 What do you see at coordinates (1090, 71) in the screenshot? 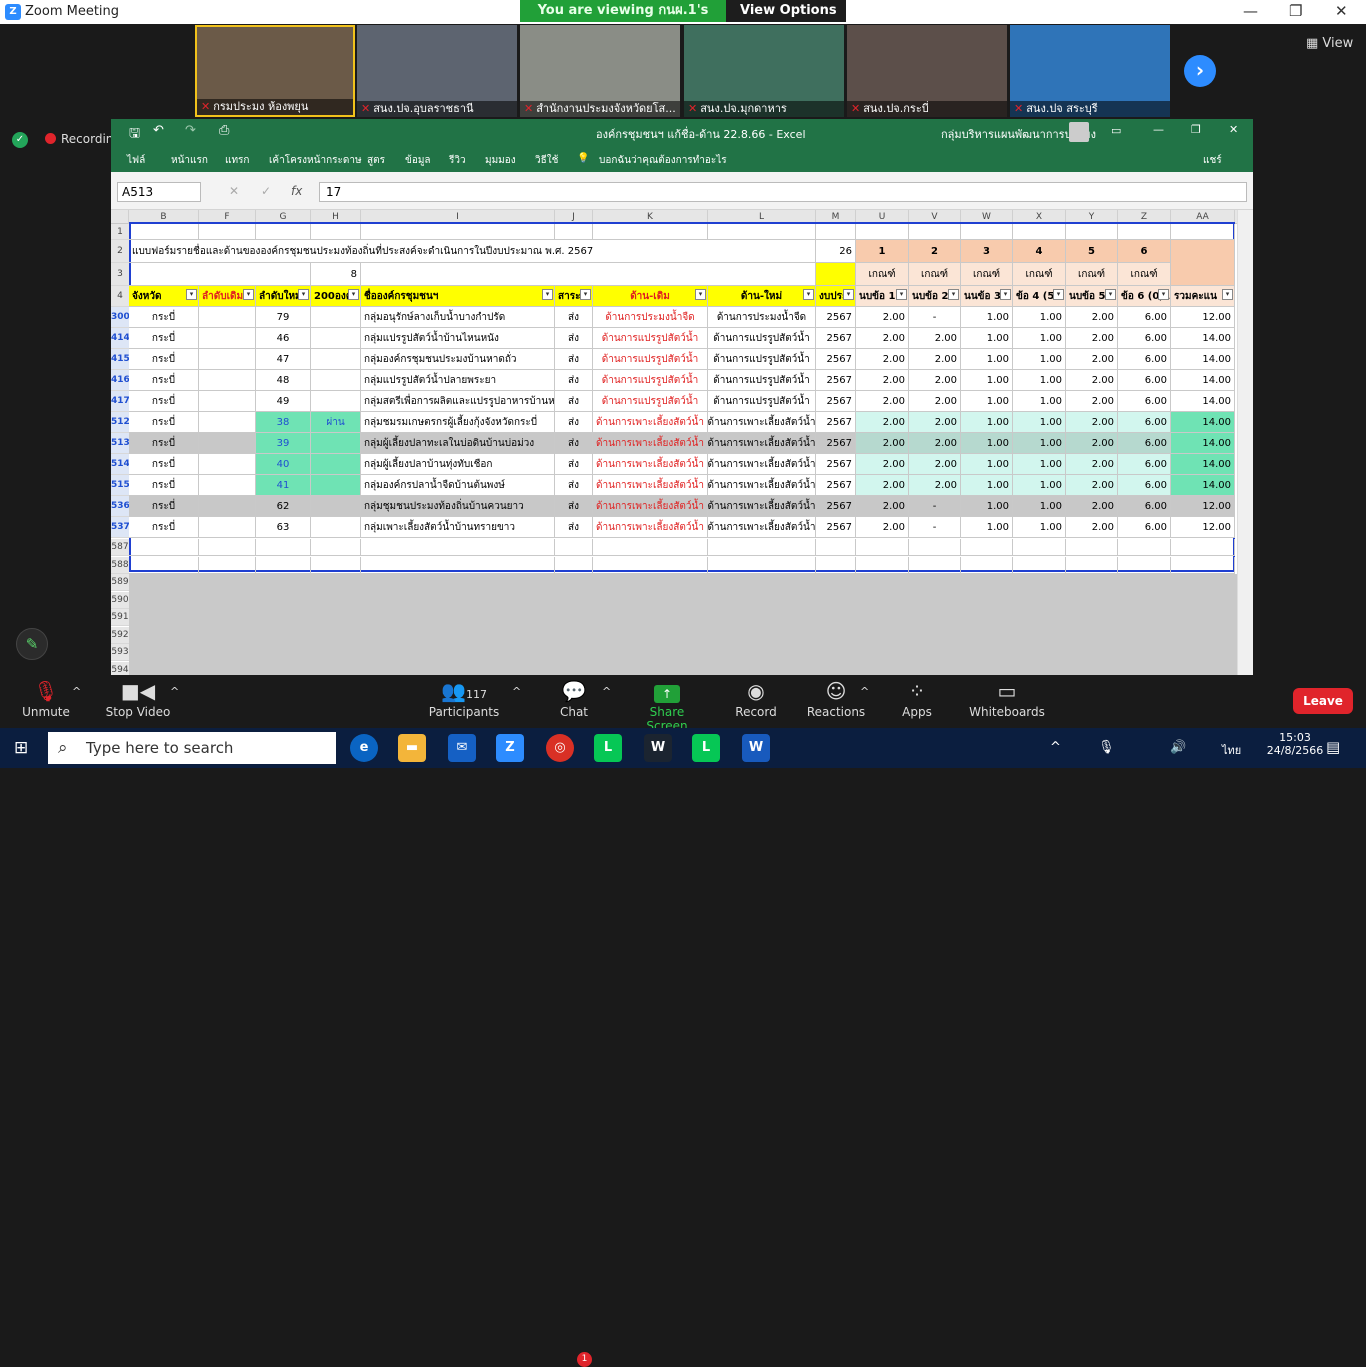
I see `participant-video-tile: ✕ สนง.ปจ สระบุรี` at bounding box center [1090, 71].